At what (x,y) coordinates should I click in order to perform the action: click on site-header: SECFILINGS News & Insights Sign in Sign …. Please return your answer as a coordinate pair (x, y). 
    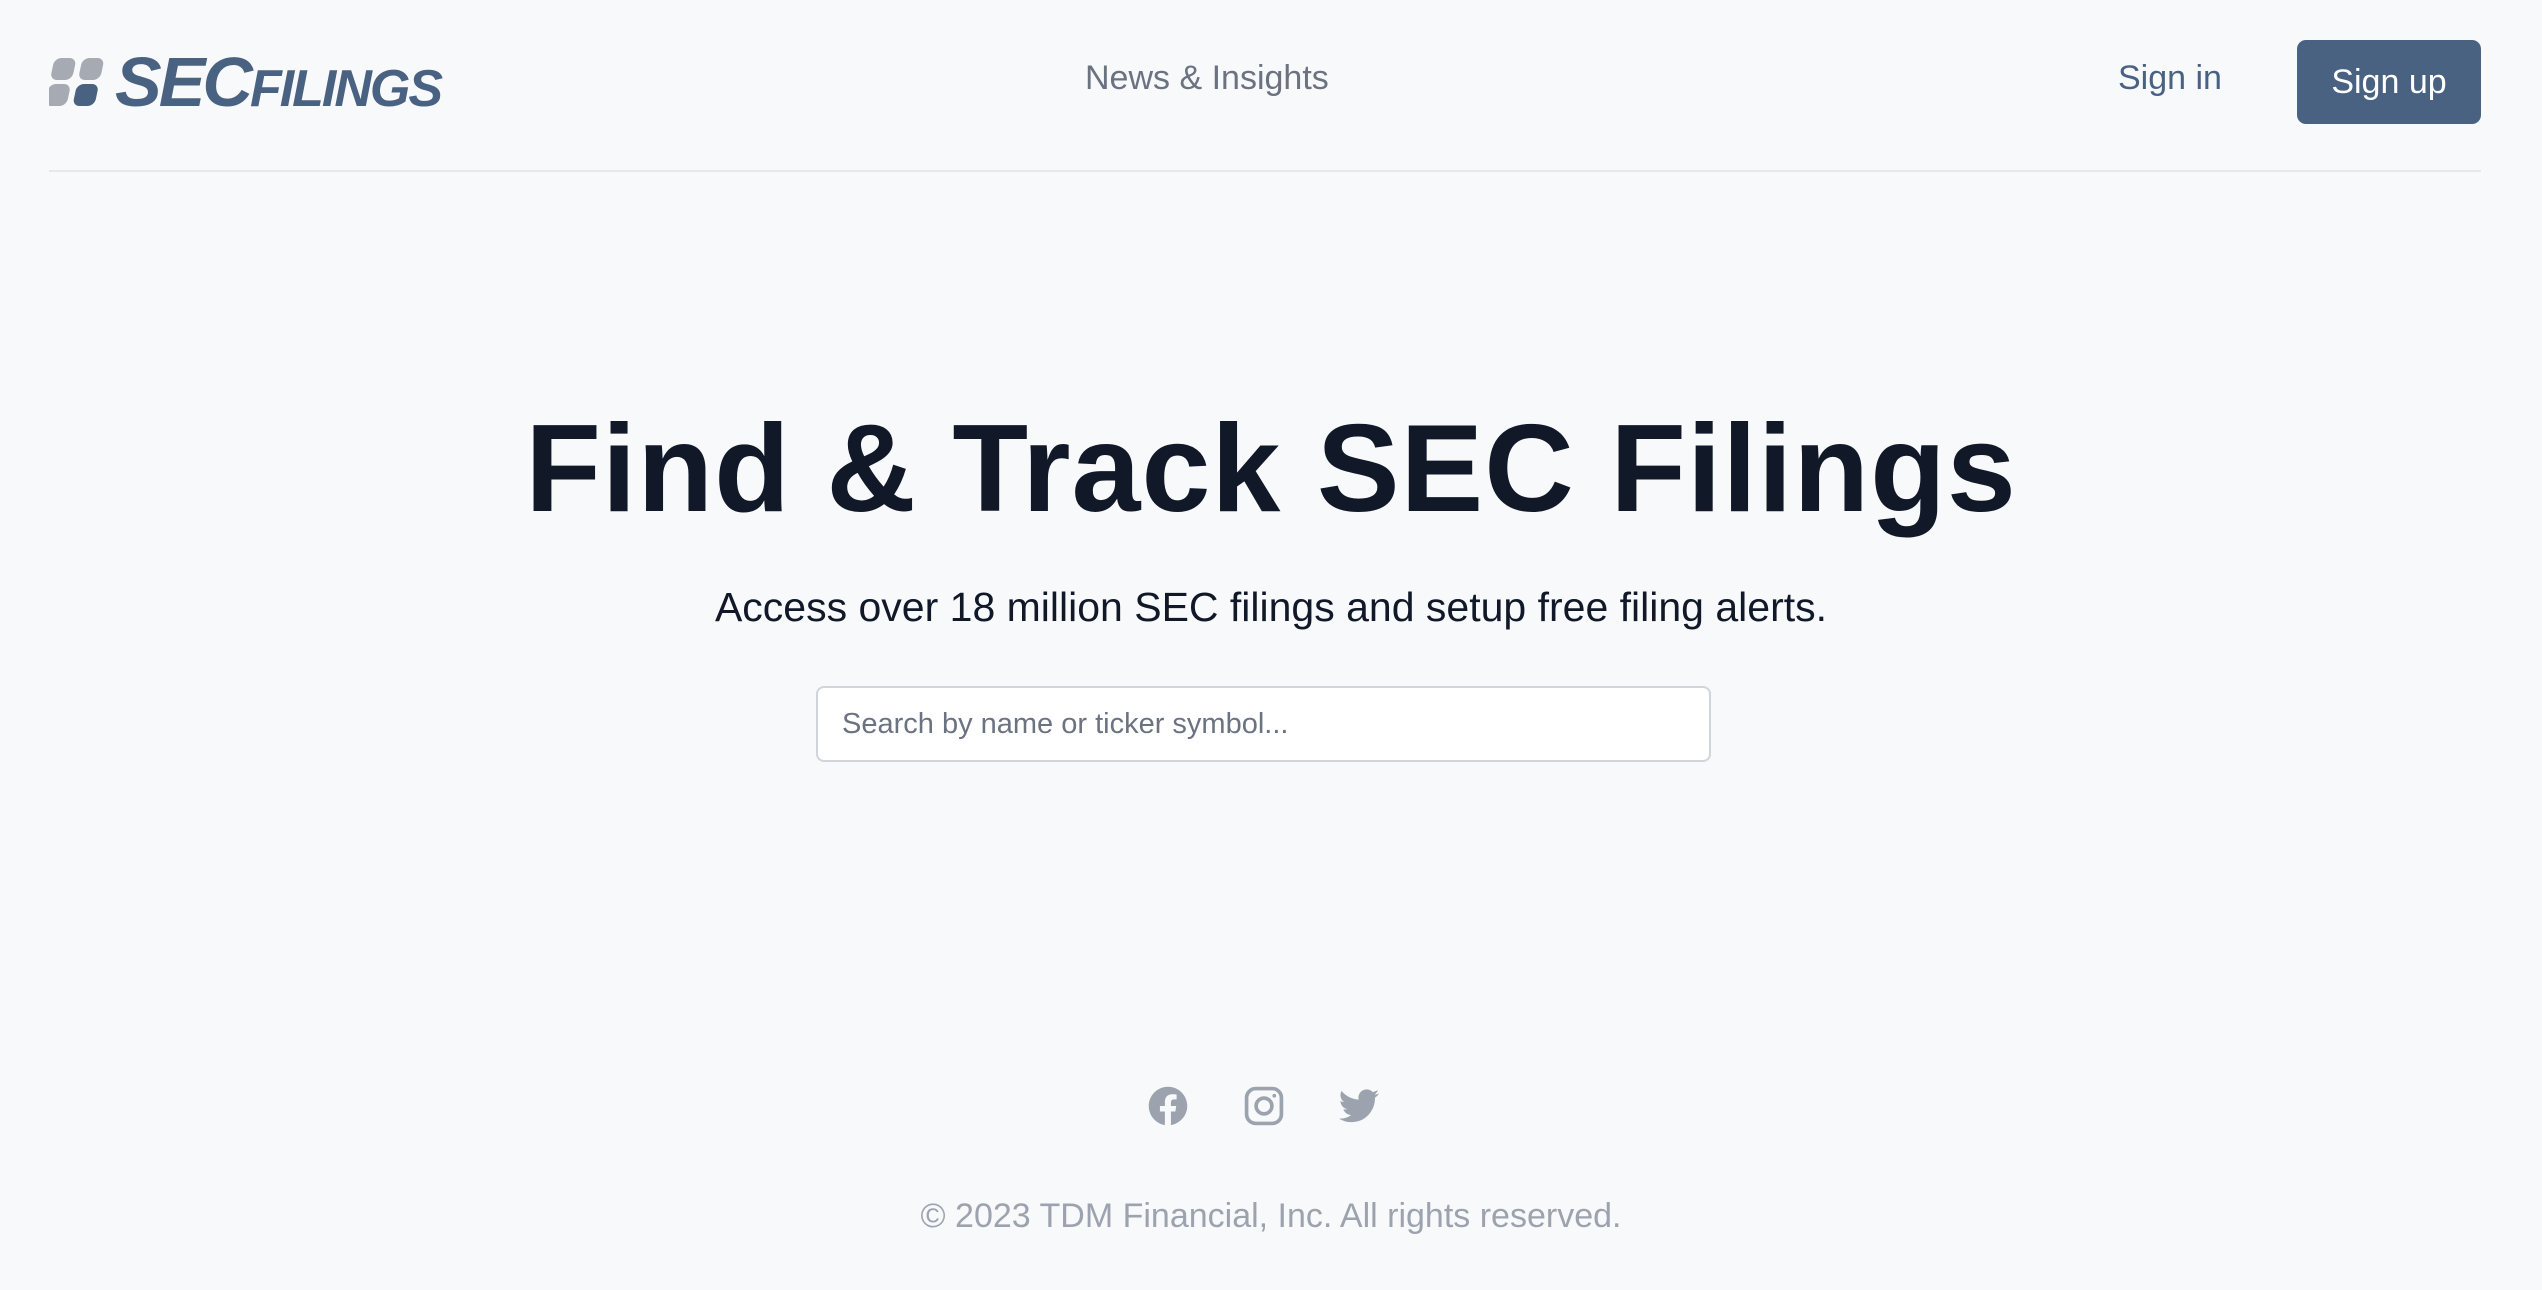
    Looking at the image, I should click on (1265, 86).